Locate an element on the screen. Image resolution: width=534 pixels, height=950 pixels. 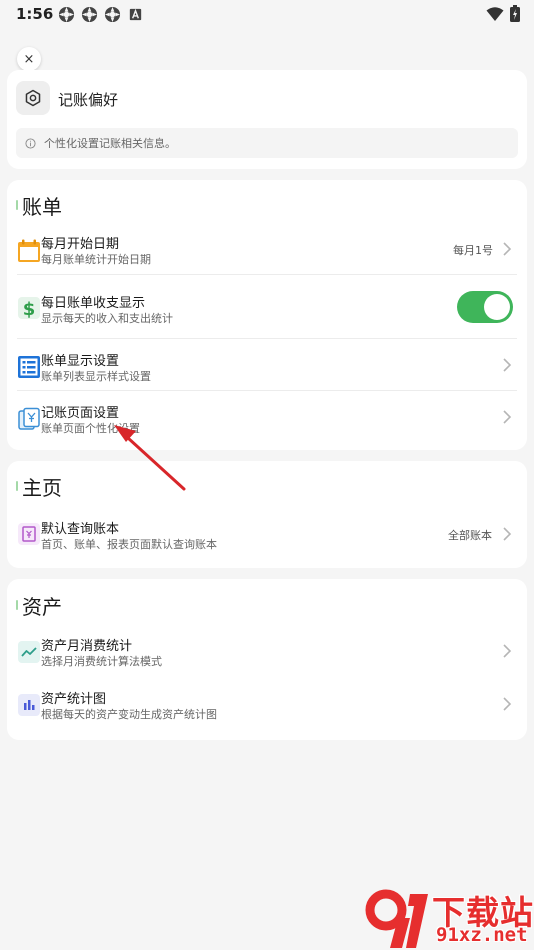
a-letter-notification-icon is located at coordinates (135, 14).